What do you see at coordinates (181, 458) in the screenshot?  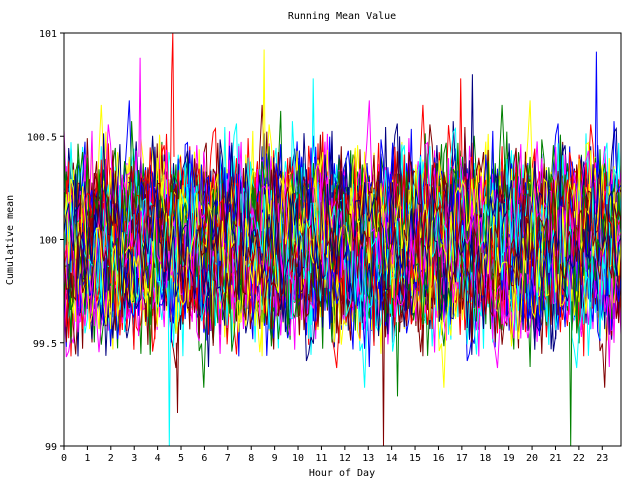 I see `x-tick-label: 5` at bounding box center [181, 458].